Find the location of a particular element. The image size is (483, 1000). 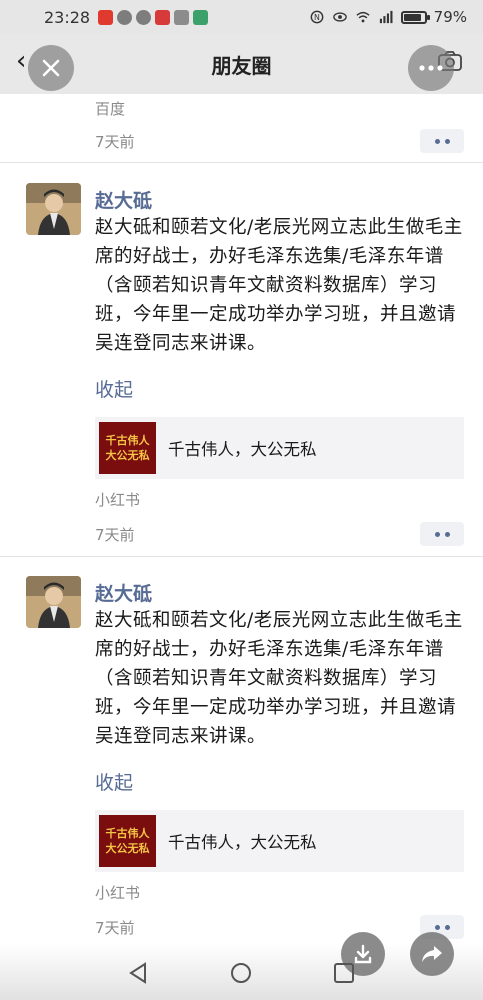

green-app-icon is located at coordinates (201, 17).